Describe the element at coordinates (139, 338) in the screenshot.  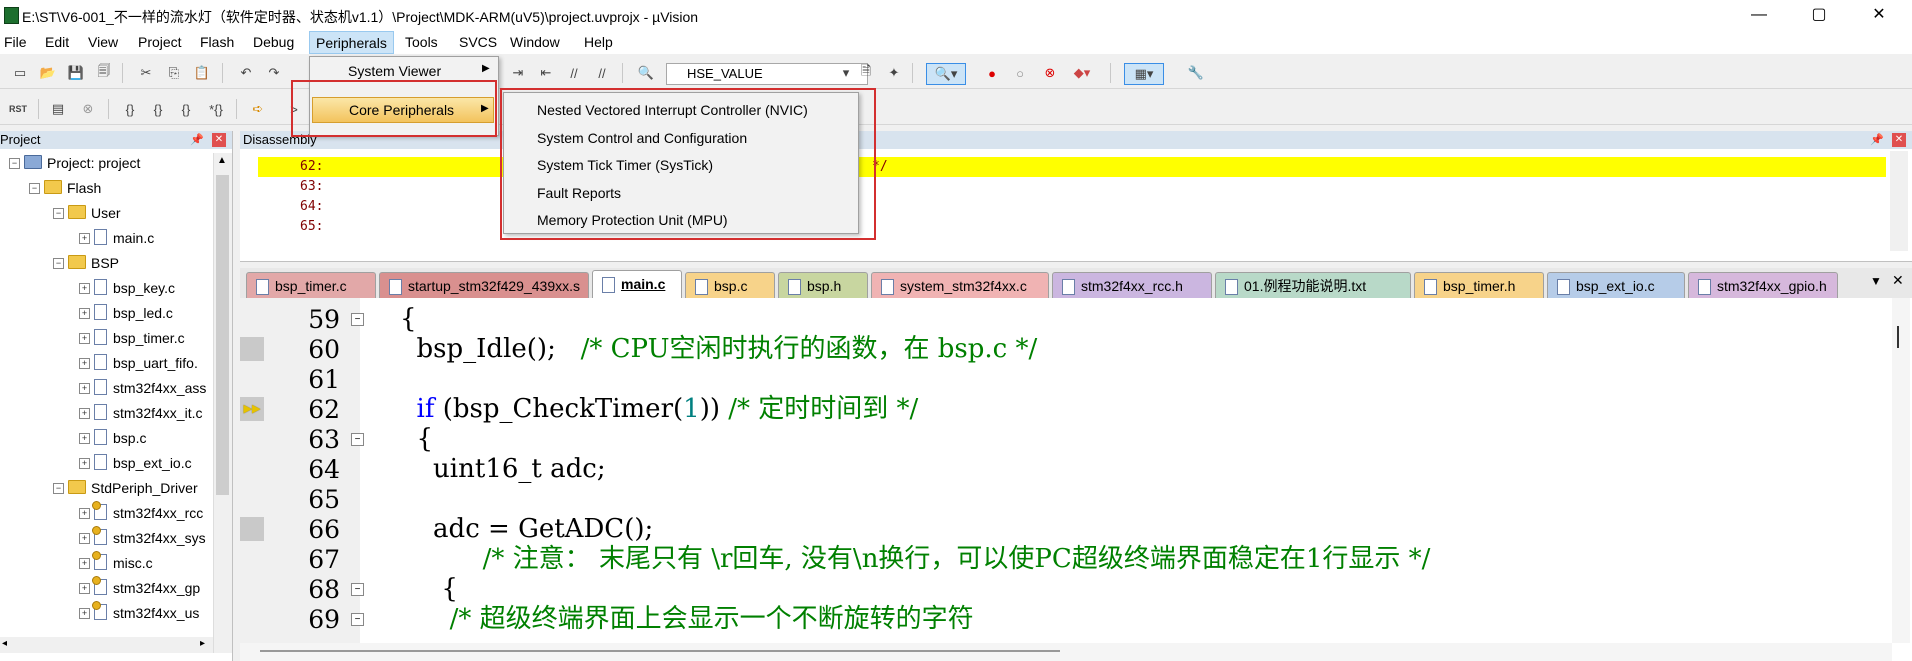
I see `tree-item: bsp_timer.c` at that location.